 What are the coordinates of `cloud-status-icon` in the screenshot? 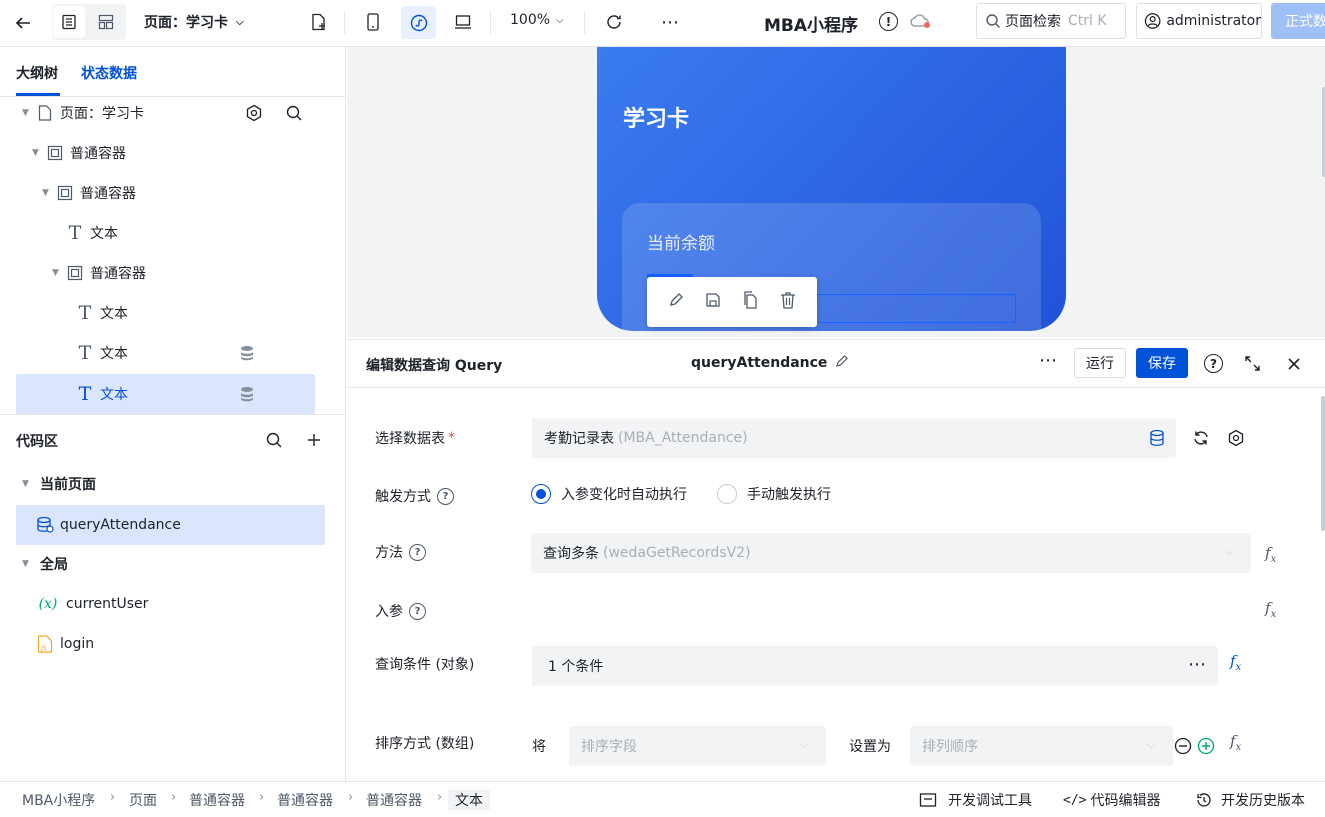 It's located at (921, 21).